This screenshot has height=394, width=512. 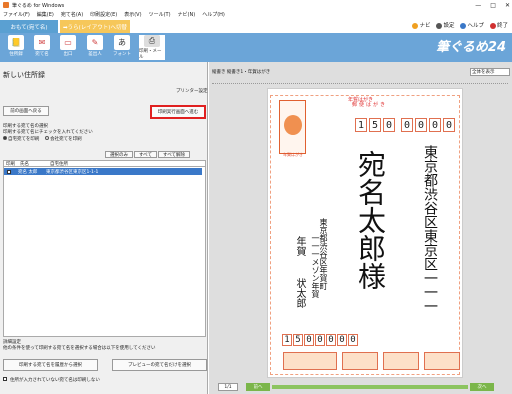 I want to click on recipient-address: 東京都渋谷区東京区一一一, so click(x=430, y=229).